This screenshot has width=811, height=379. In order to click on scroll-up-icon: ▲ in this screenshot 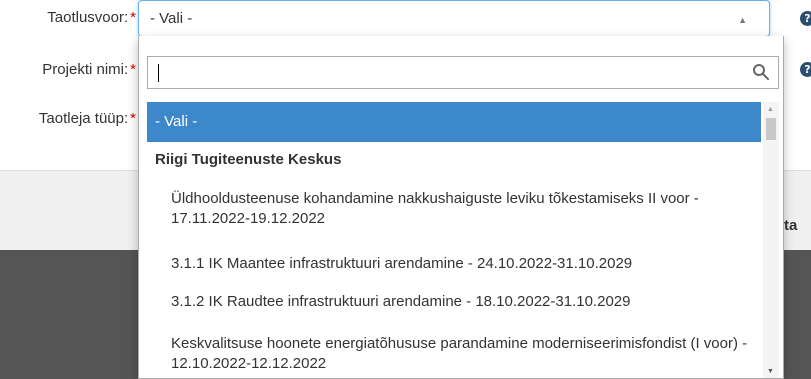, I will do `click(770, 109)`.